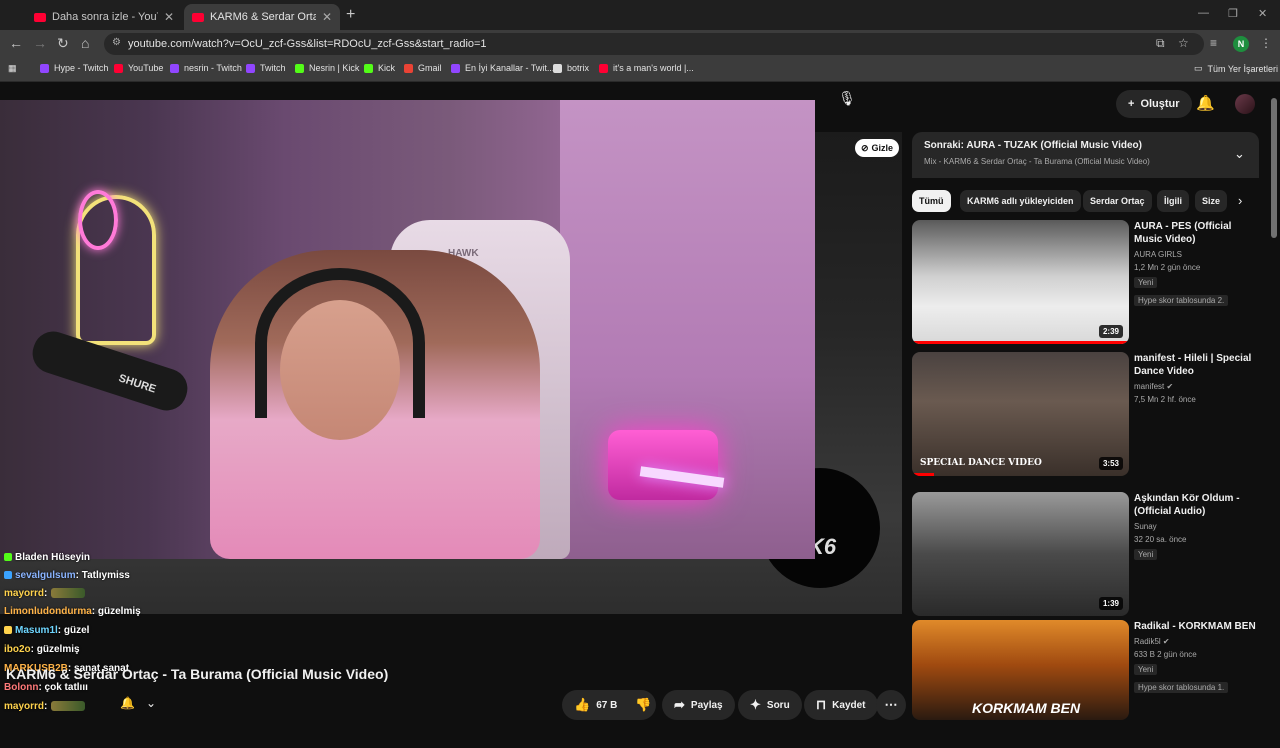 The image size is (1280, 748). I want to click on ask-label: Soru, so click(778, 705).